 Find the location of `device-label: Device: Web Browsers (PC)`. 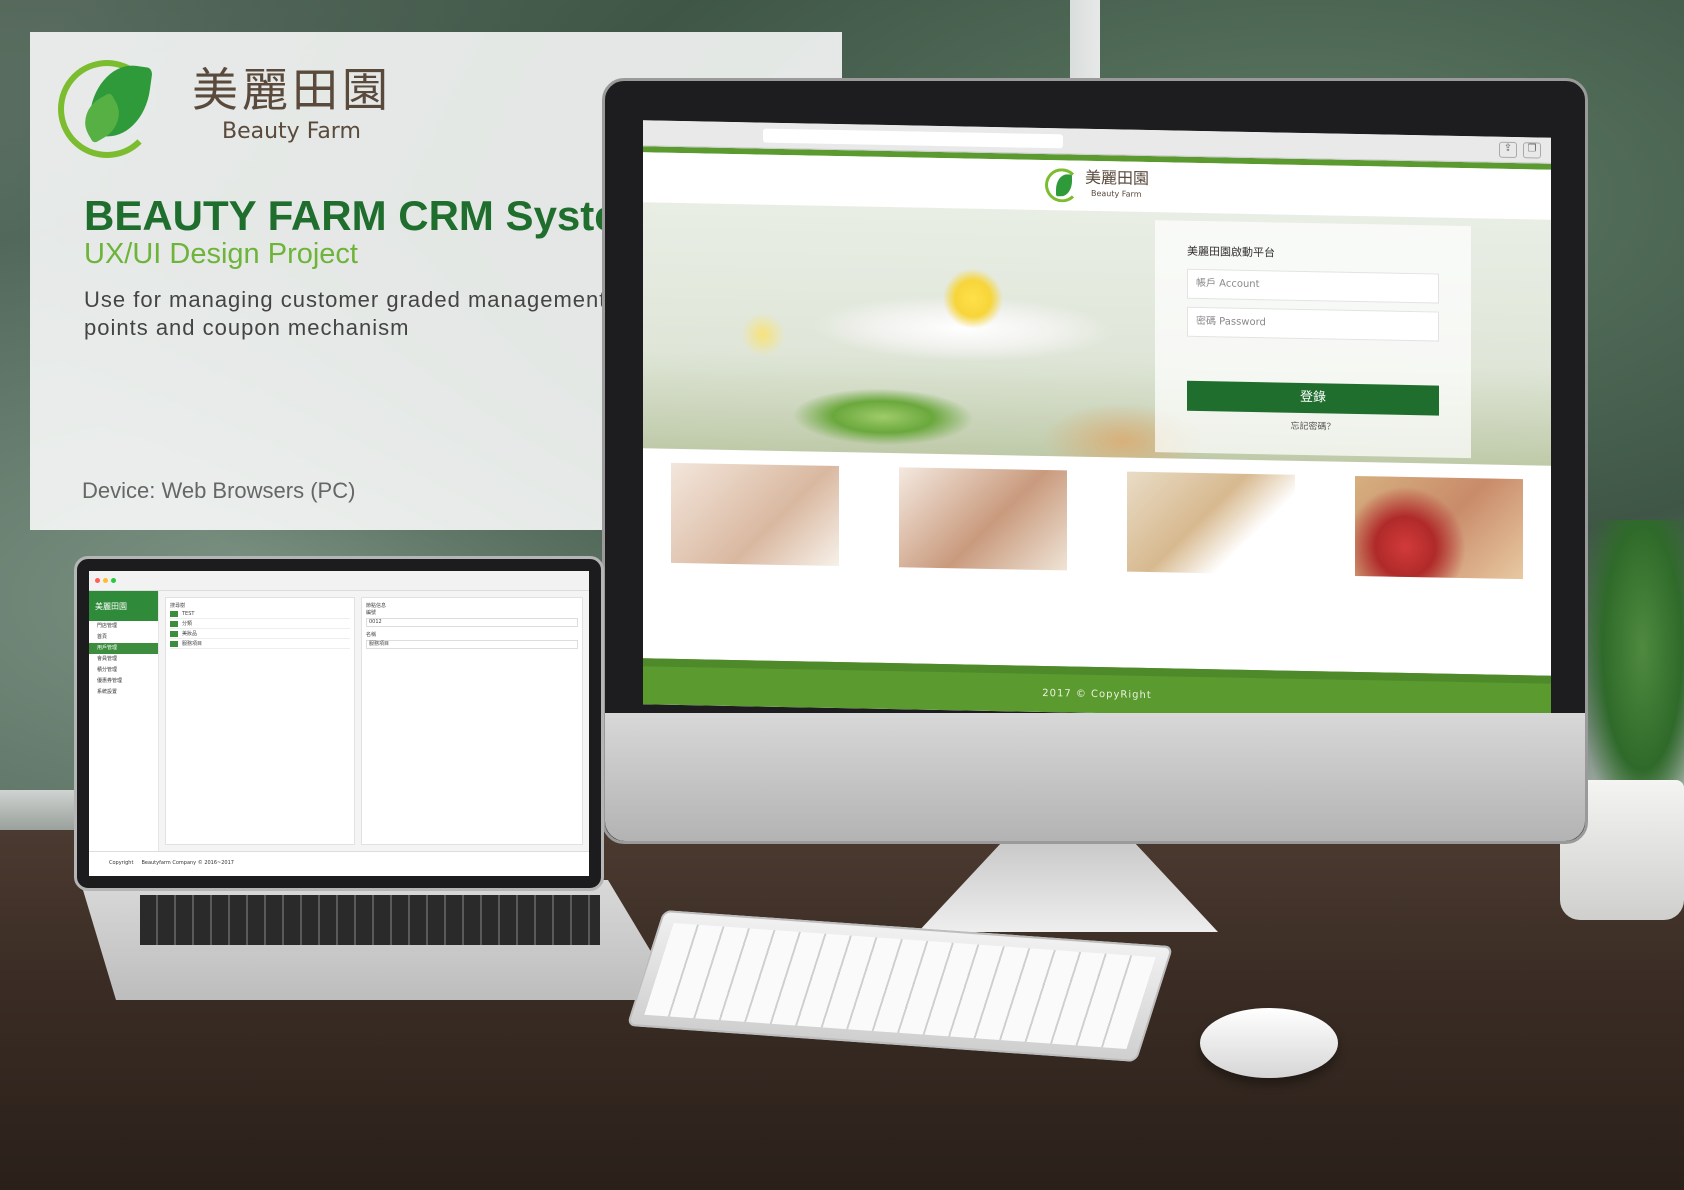

device-label: Device: Web Browsers (PC) is located at coordinates (219, 490).